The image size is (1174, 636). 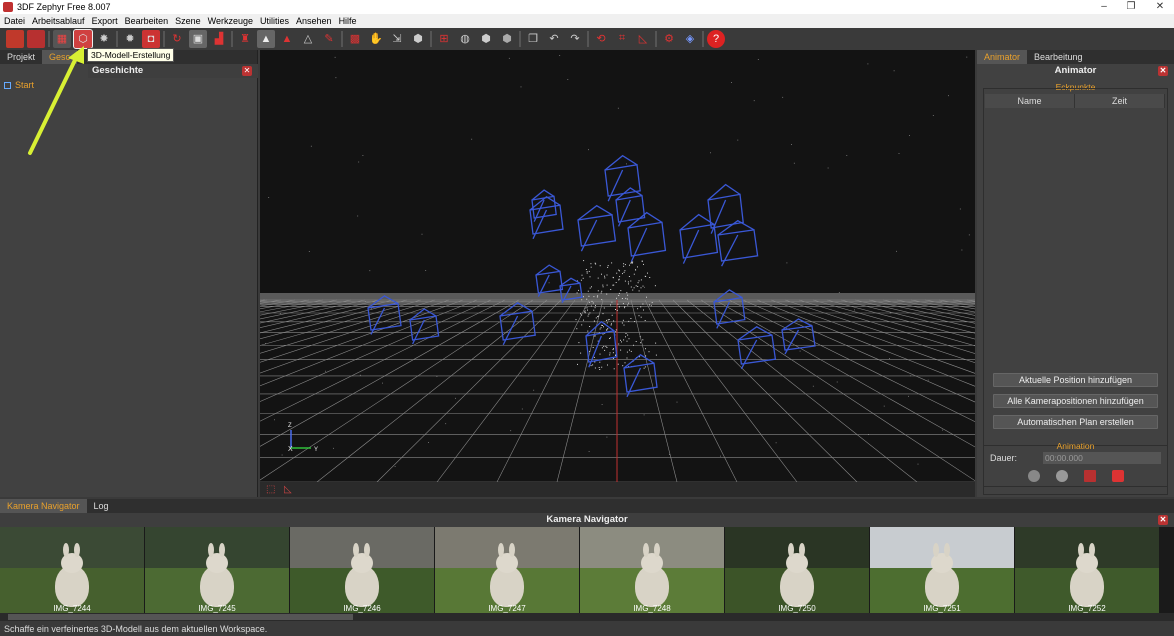 I want to click on record-icon, so click(x=1062, y=476).